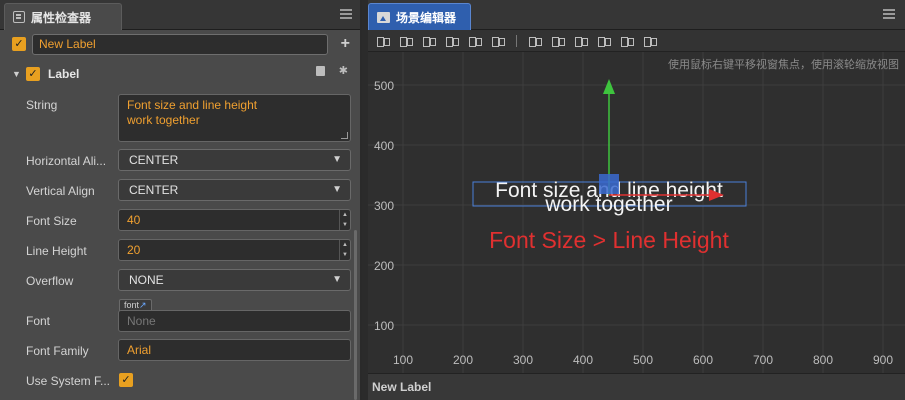 This screenshot has width=905, height=400. I want to click on x-tick-label: 700, so click(763, 360).